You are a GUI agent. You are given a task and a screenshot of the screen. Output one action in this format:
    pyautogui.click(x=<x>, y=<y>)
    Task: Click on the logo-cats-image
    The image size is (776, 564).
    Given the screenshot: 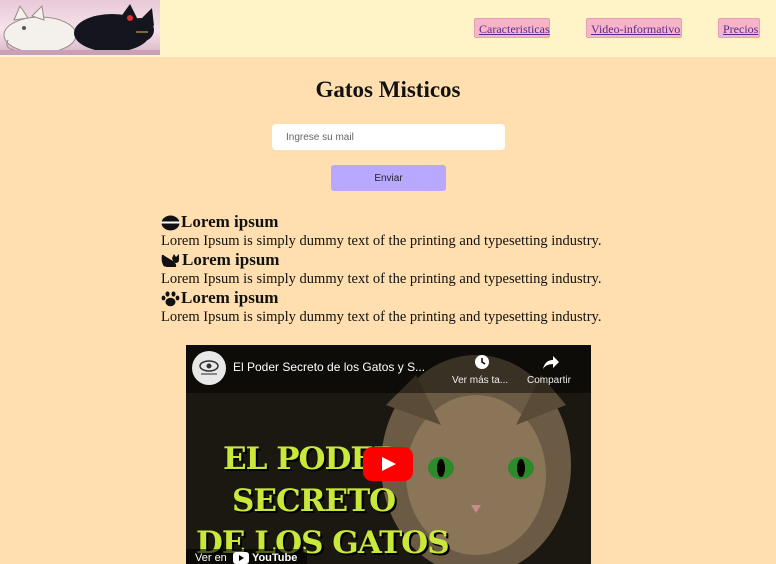 What is the action you would take?
    pyautogui.click(x=80, y=27)
    